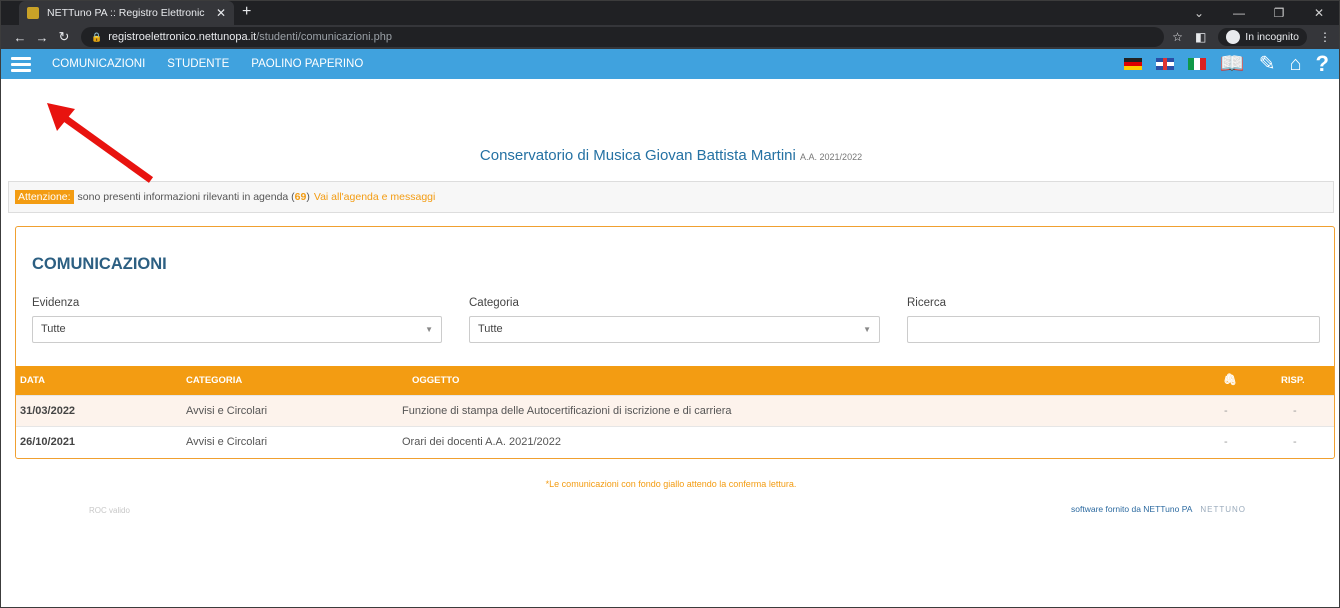 Image resolution: width=1340 pixels, height=608 pixels. Describe the element at coordinates (926, 303) in the screenshot. I see `ricerca-label: Ricerca` at that location.